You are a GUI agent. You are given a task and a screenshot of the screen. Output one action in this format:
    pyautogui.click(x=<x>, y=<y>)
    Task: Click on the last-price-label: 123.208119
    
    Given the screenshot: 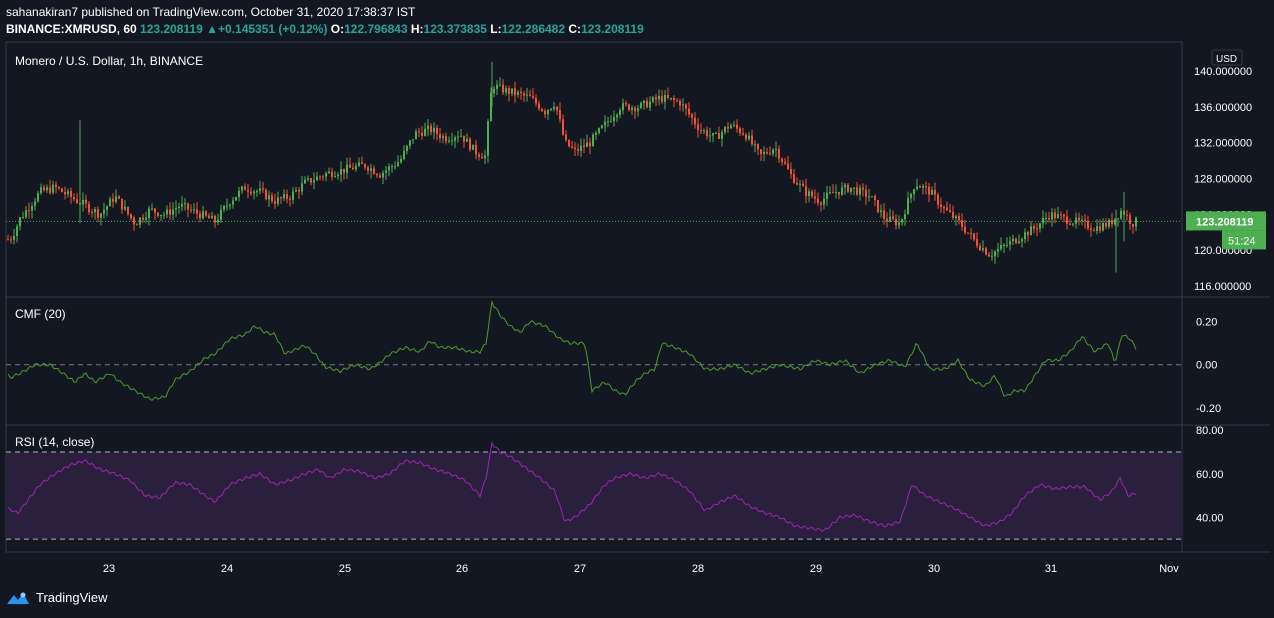 What is the action you would take?
    pyautogui.click(x=1225, y=222)
    